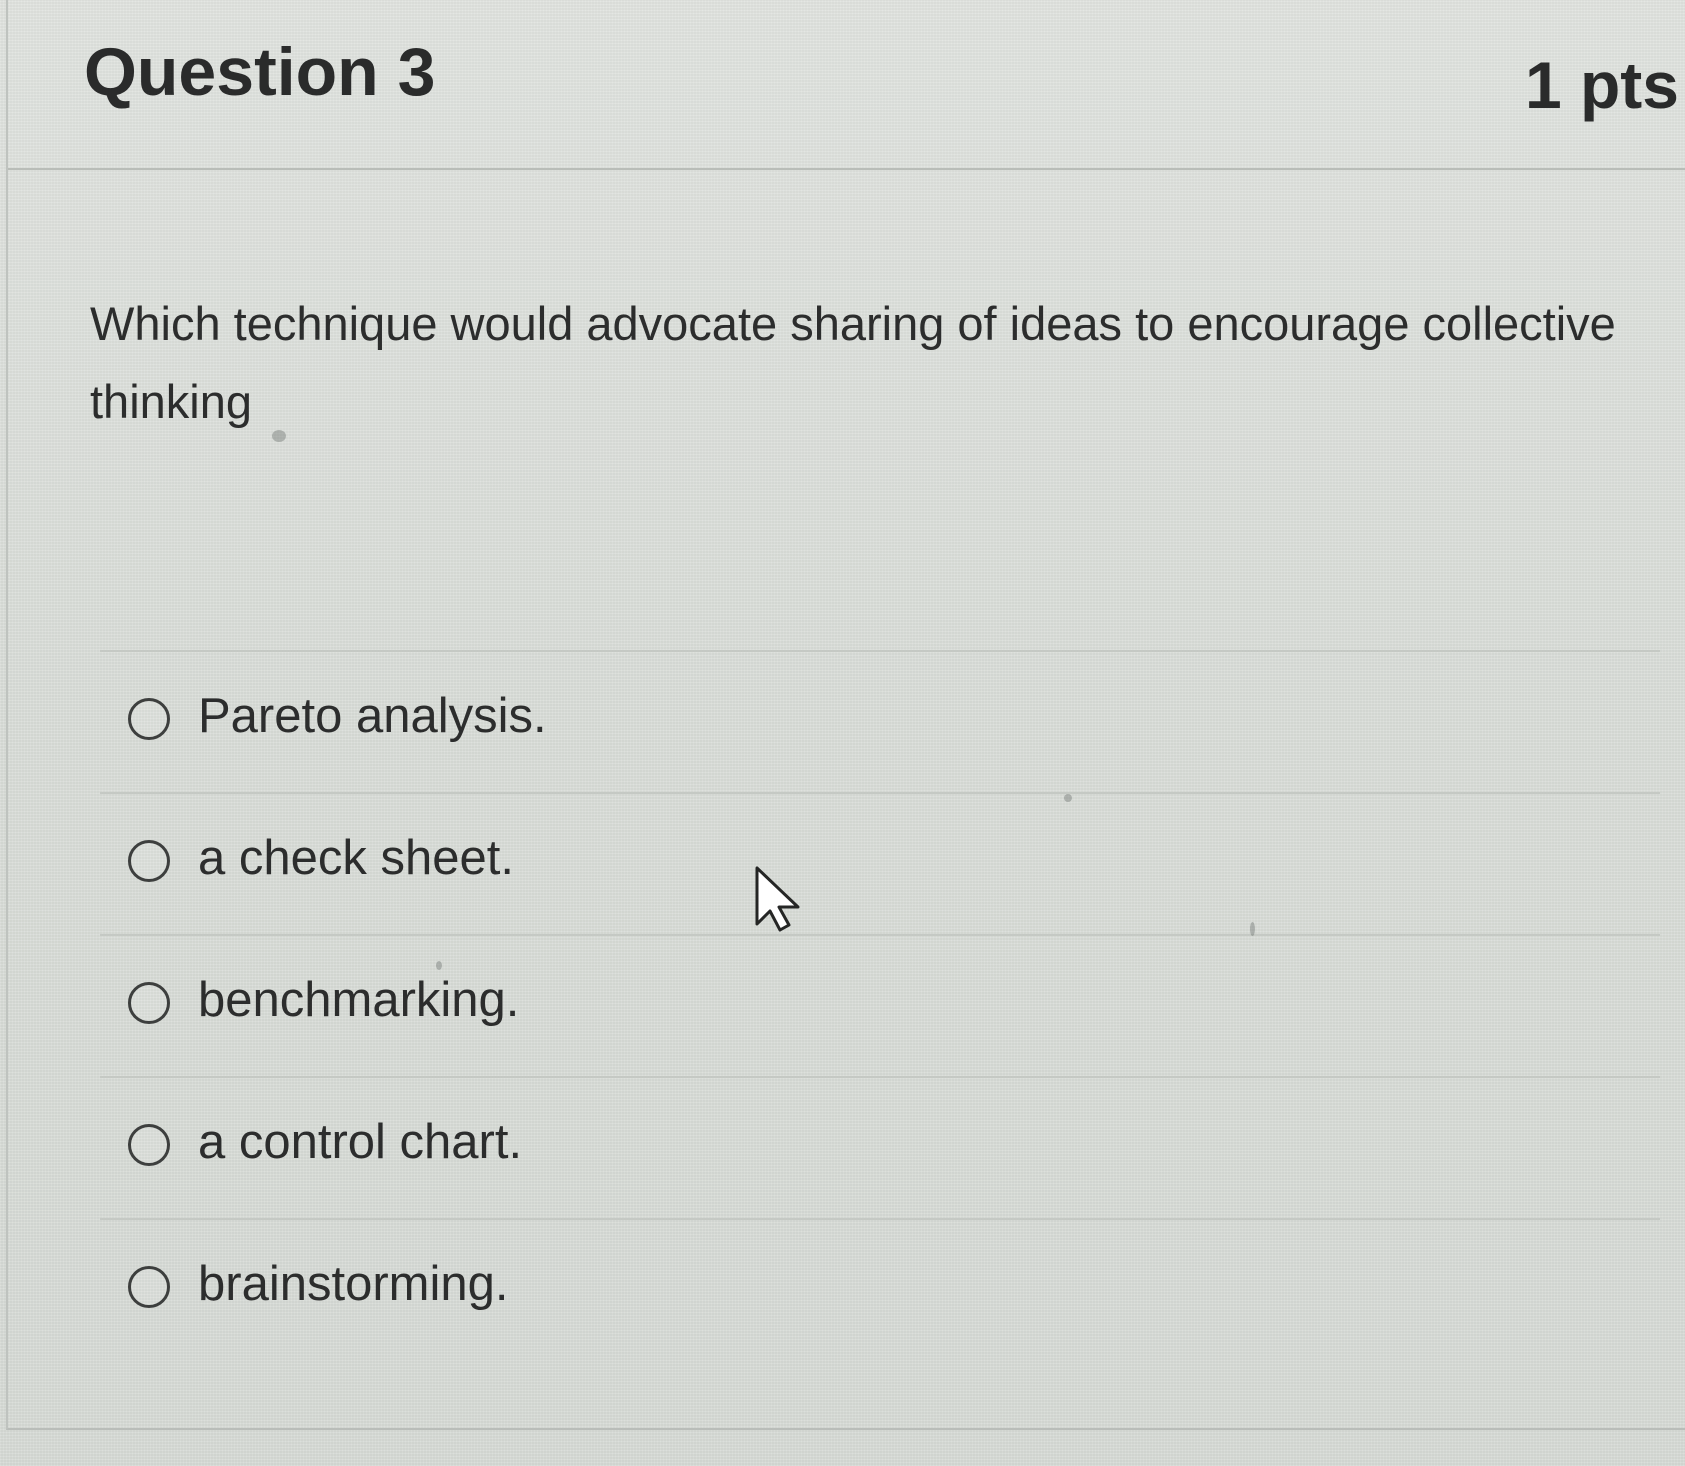  What do you see at coordinates (880, 1005) in the screenshot?
I see `answer-option-benchmarking: benchmarking.` at bounding box center [880, 1005].